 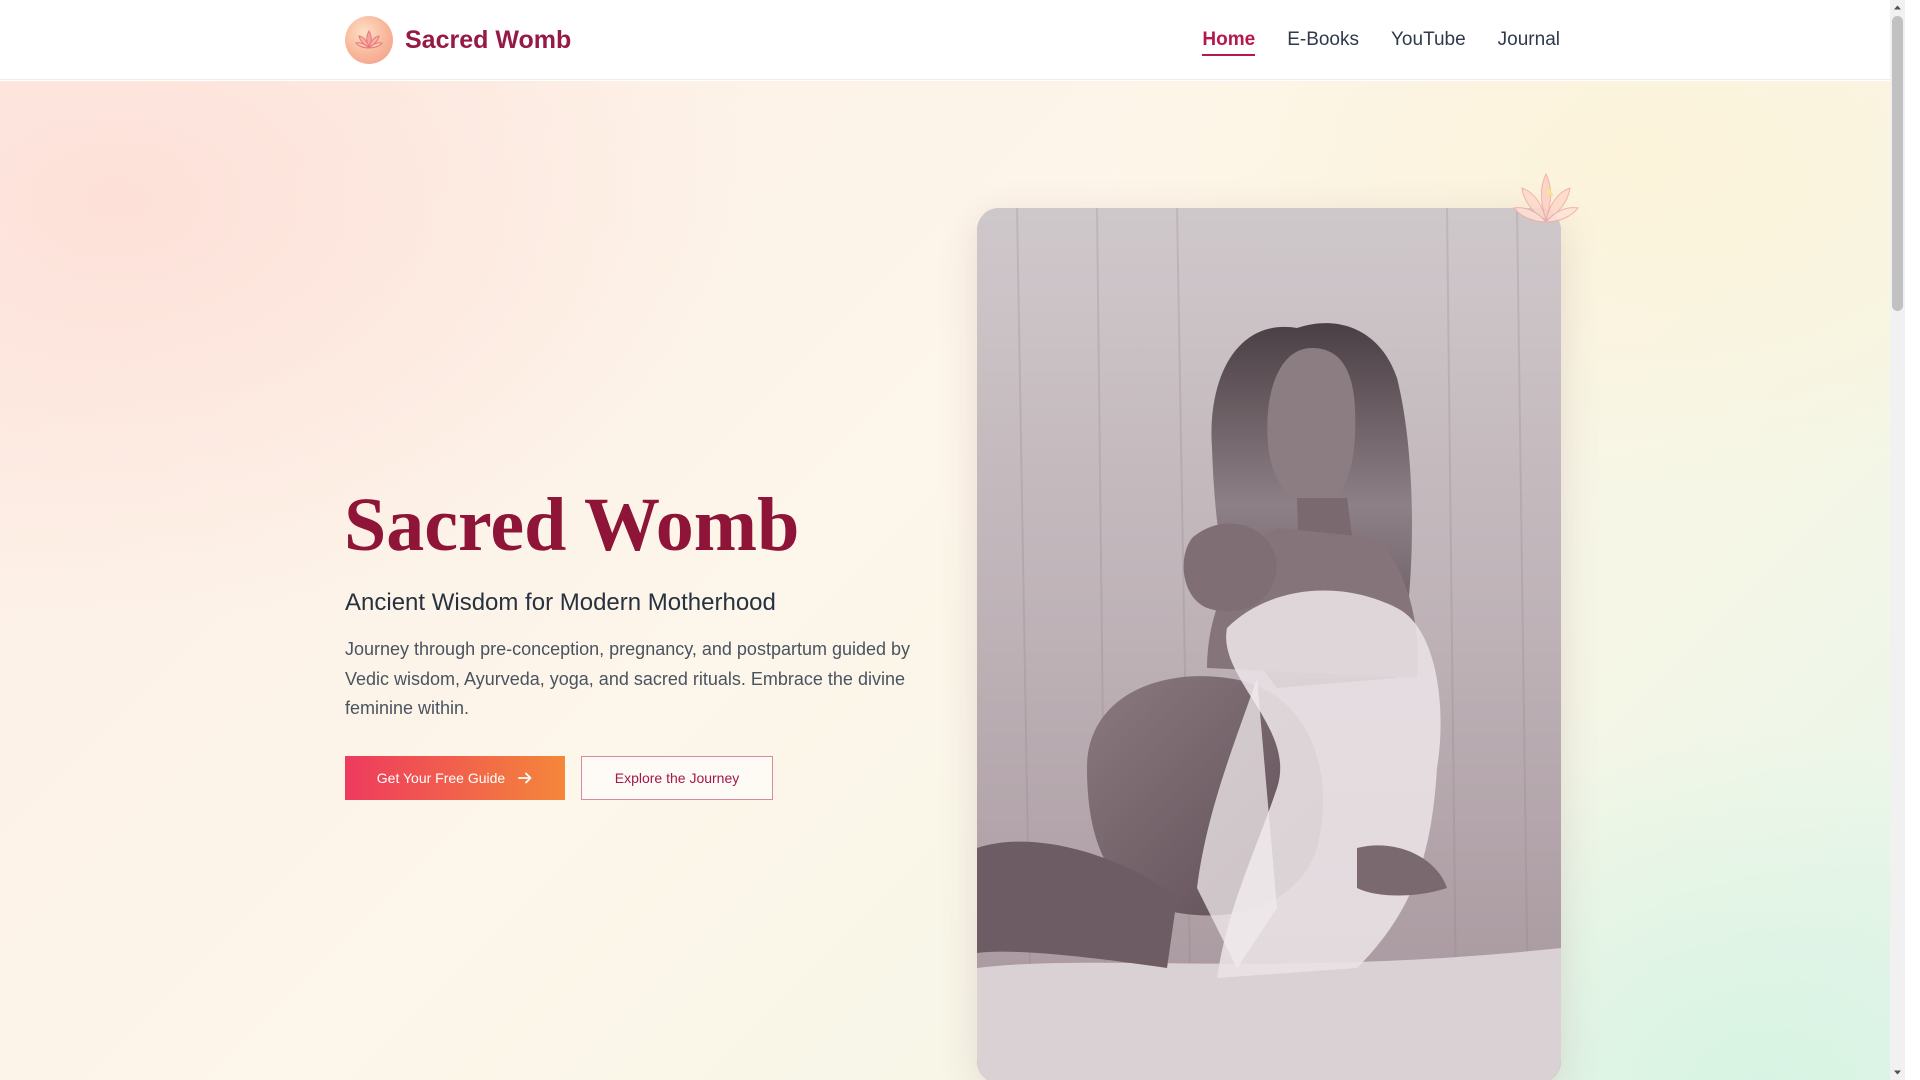 I want to click on scroll-down-icon, so click(x=1897, y=1072).